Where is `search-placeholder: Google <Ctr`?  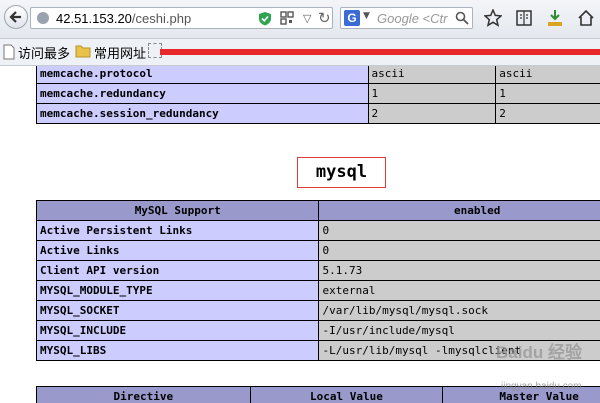 search-placeholder: Google <Ctr is located at coordinates (412, 18).